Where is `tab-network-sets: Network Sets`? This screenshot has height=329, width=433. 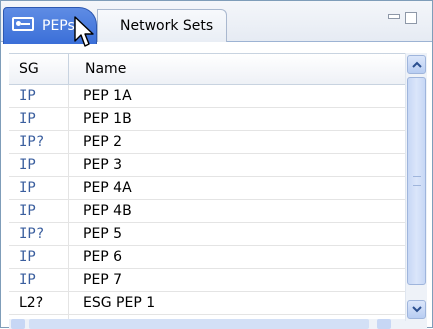 tab-network-sets: Network Sets is located at coordinates (162, 25).